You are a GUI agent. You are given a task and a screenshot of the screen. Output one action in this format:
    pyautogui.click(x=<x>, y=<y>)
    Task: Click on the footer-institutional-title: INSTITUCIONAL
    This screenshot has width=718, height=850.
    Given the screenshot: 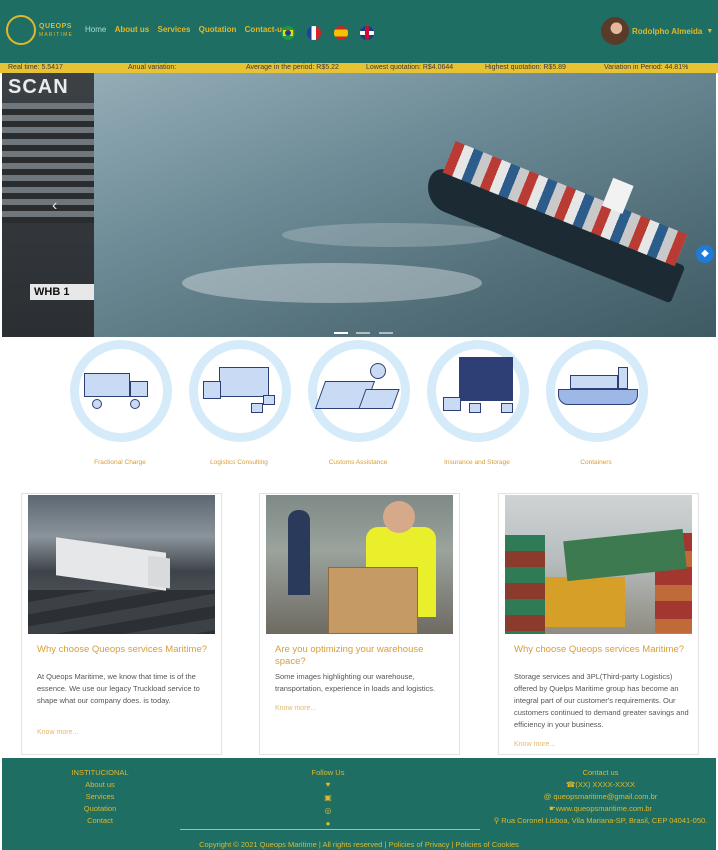 What is the action you would take?
    pyautogui.click(x=100, y=772)
    